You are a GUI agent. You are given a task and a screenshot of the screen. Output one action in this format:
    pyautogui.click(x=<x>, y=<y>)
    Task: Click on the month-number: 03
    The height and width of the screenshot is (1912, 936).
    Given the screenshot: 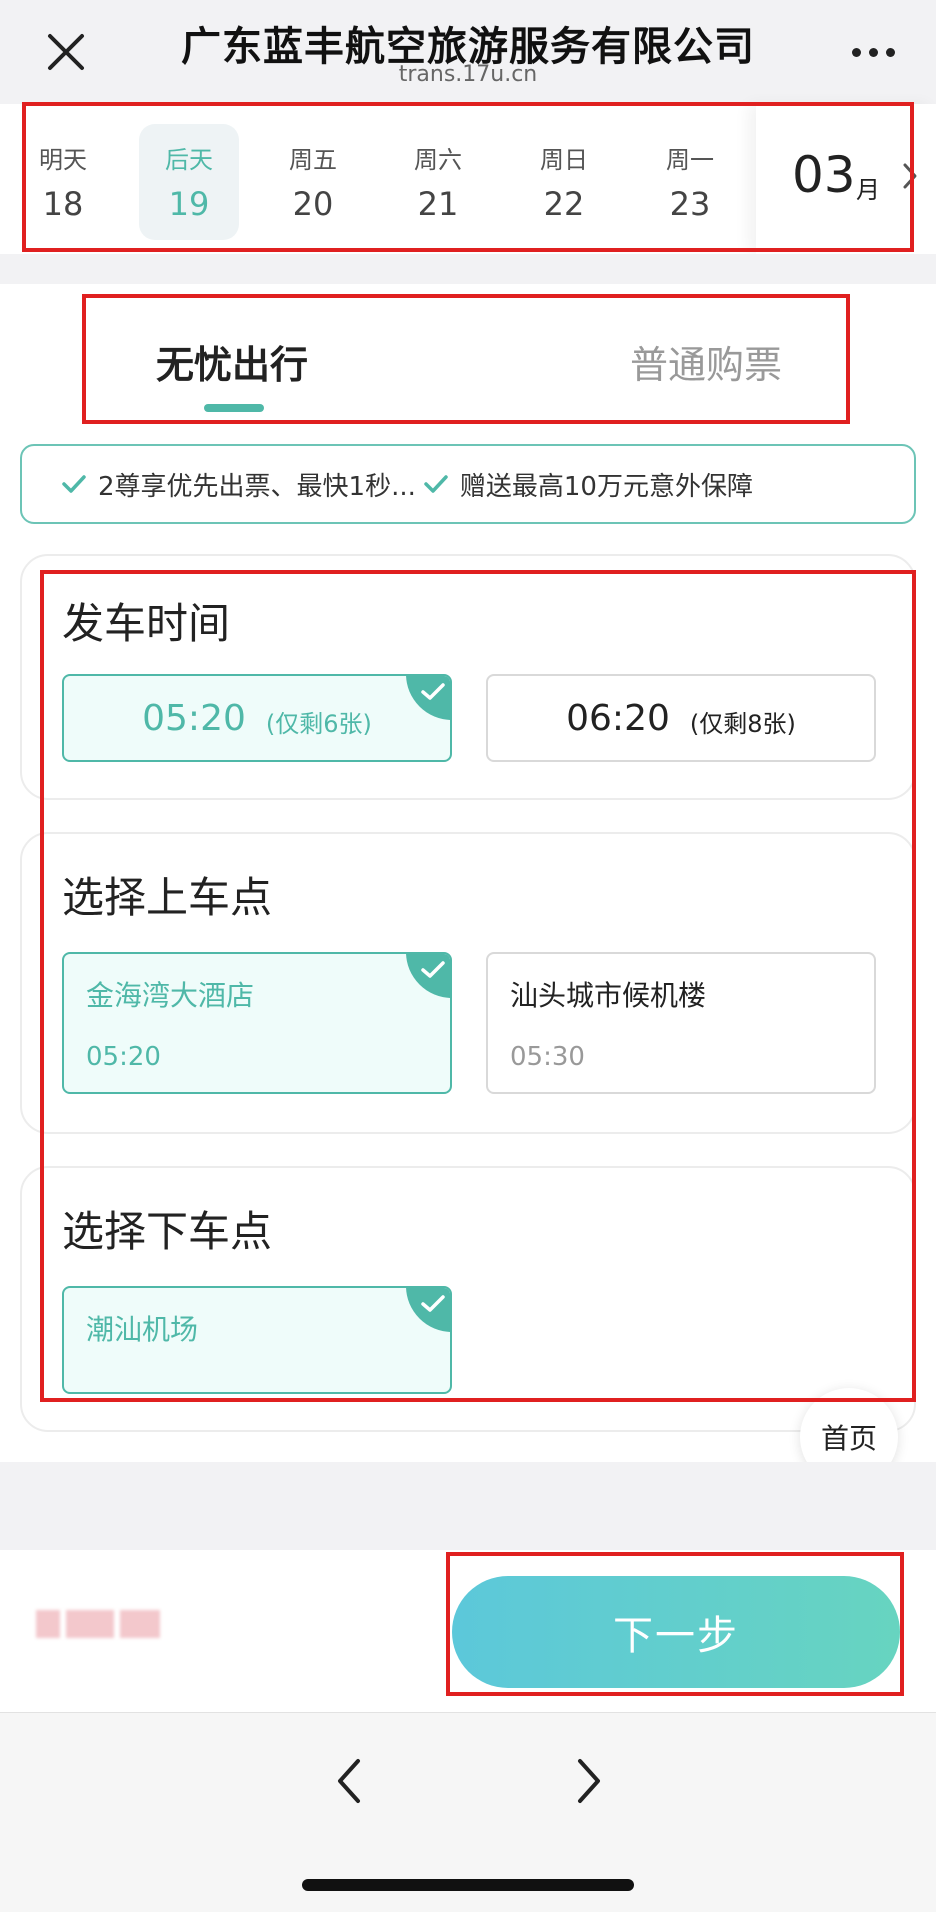 What is the action you would take?
    pyautogui.click(x=824, y=175)
    